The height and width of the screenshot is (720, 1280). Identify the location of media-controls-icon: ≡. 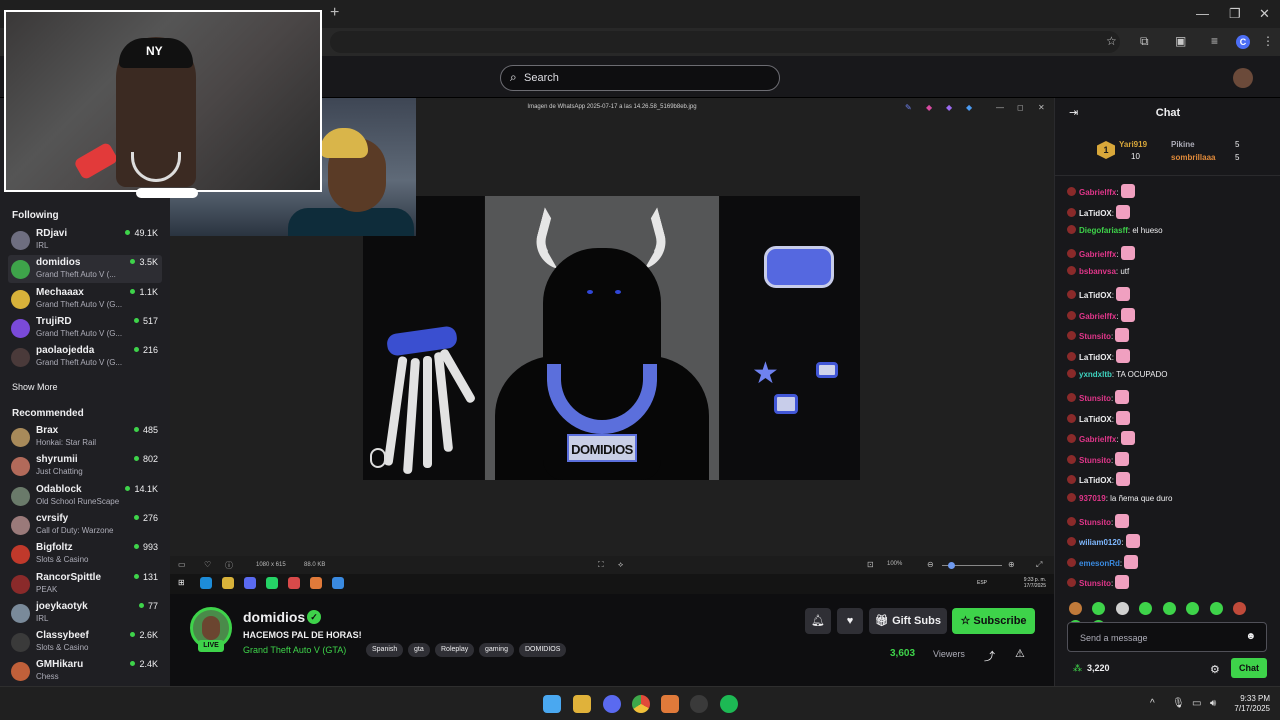
(1214, 41).